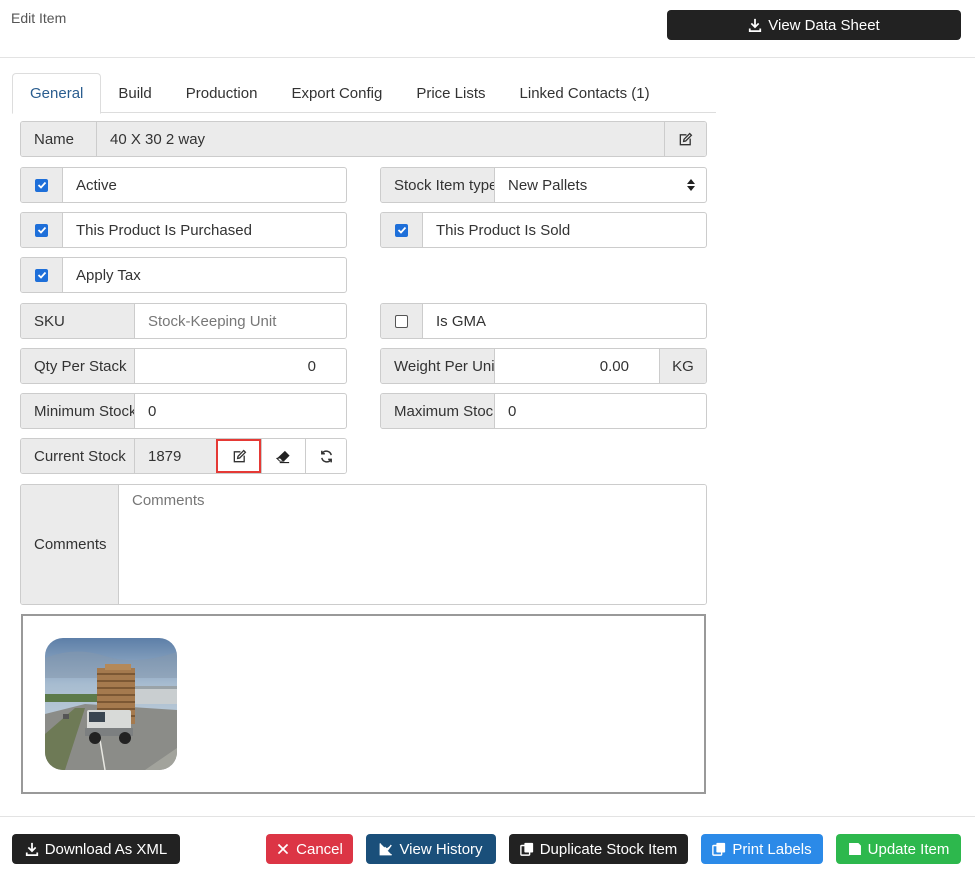 This screenshot has height=878, width=975. I want to click on stock-item-type-field: Stock Item type New Pallets, so click(543, 185).